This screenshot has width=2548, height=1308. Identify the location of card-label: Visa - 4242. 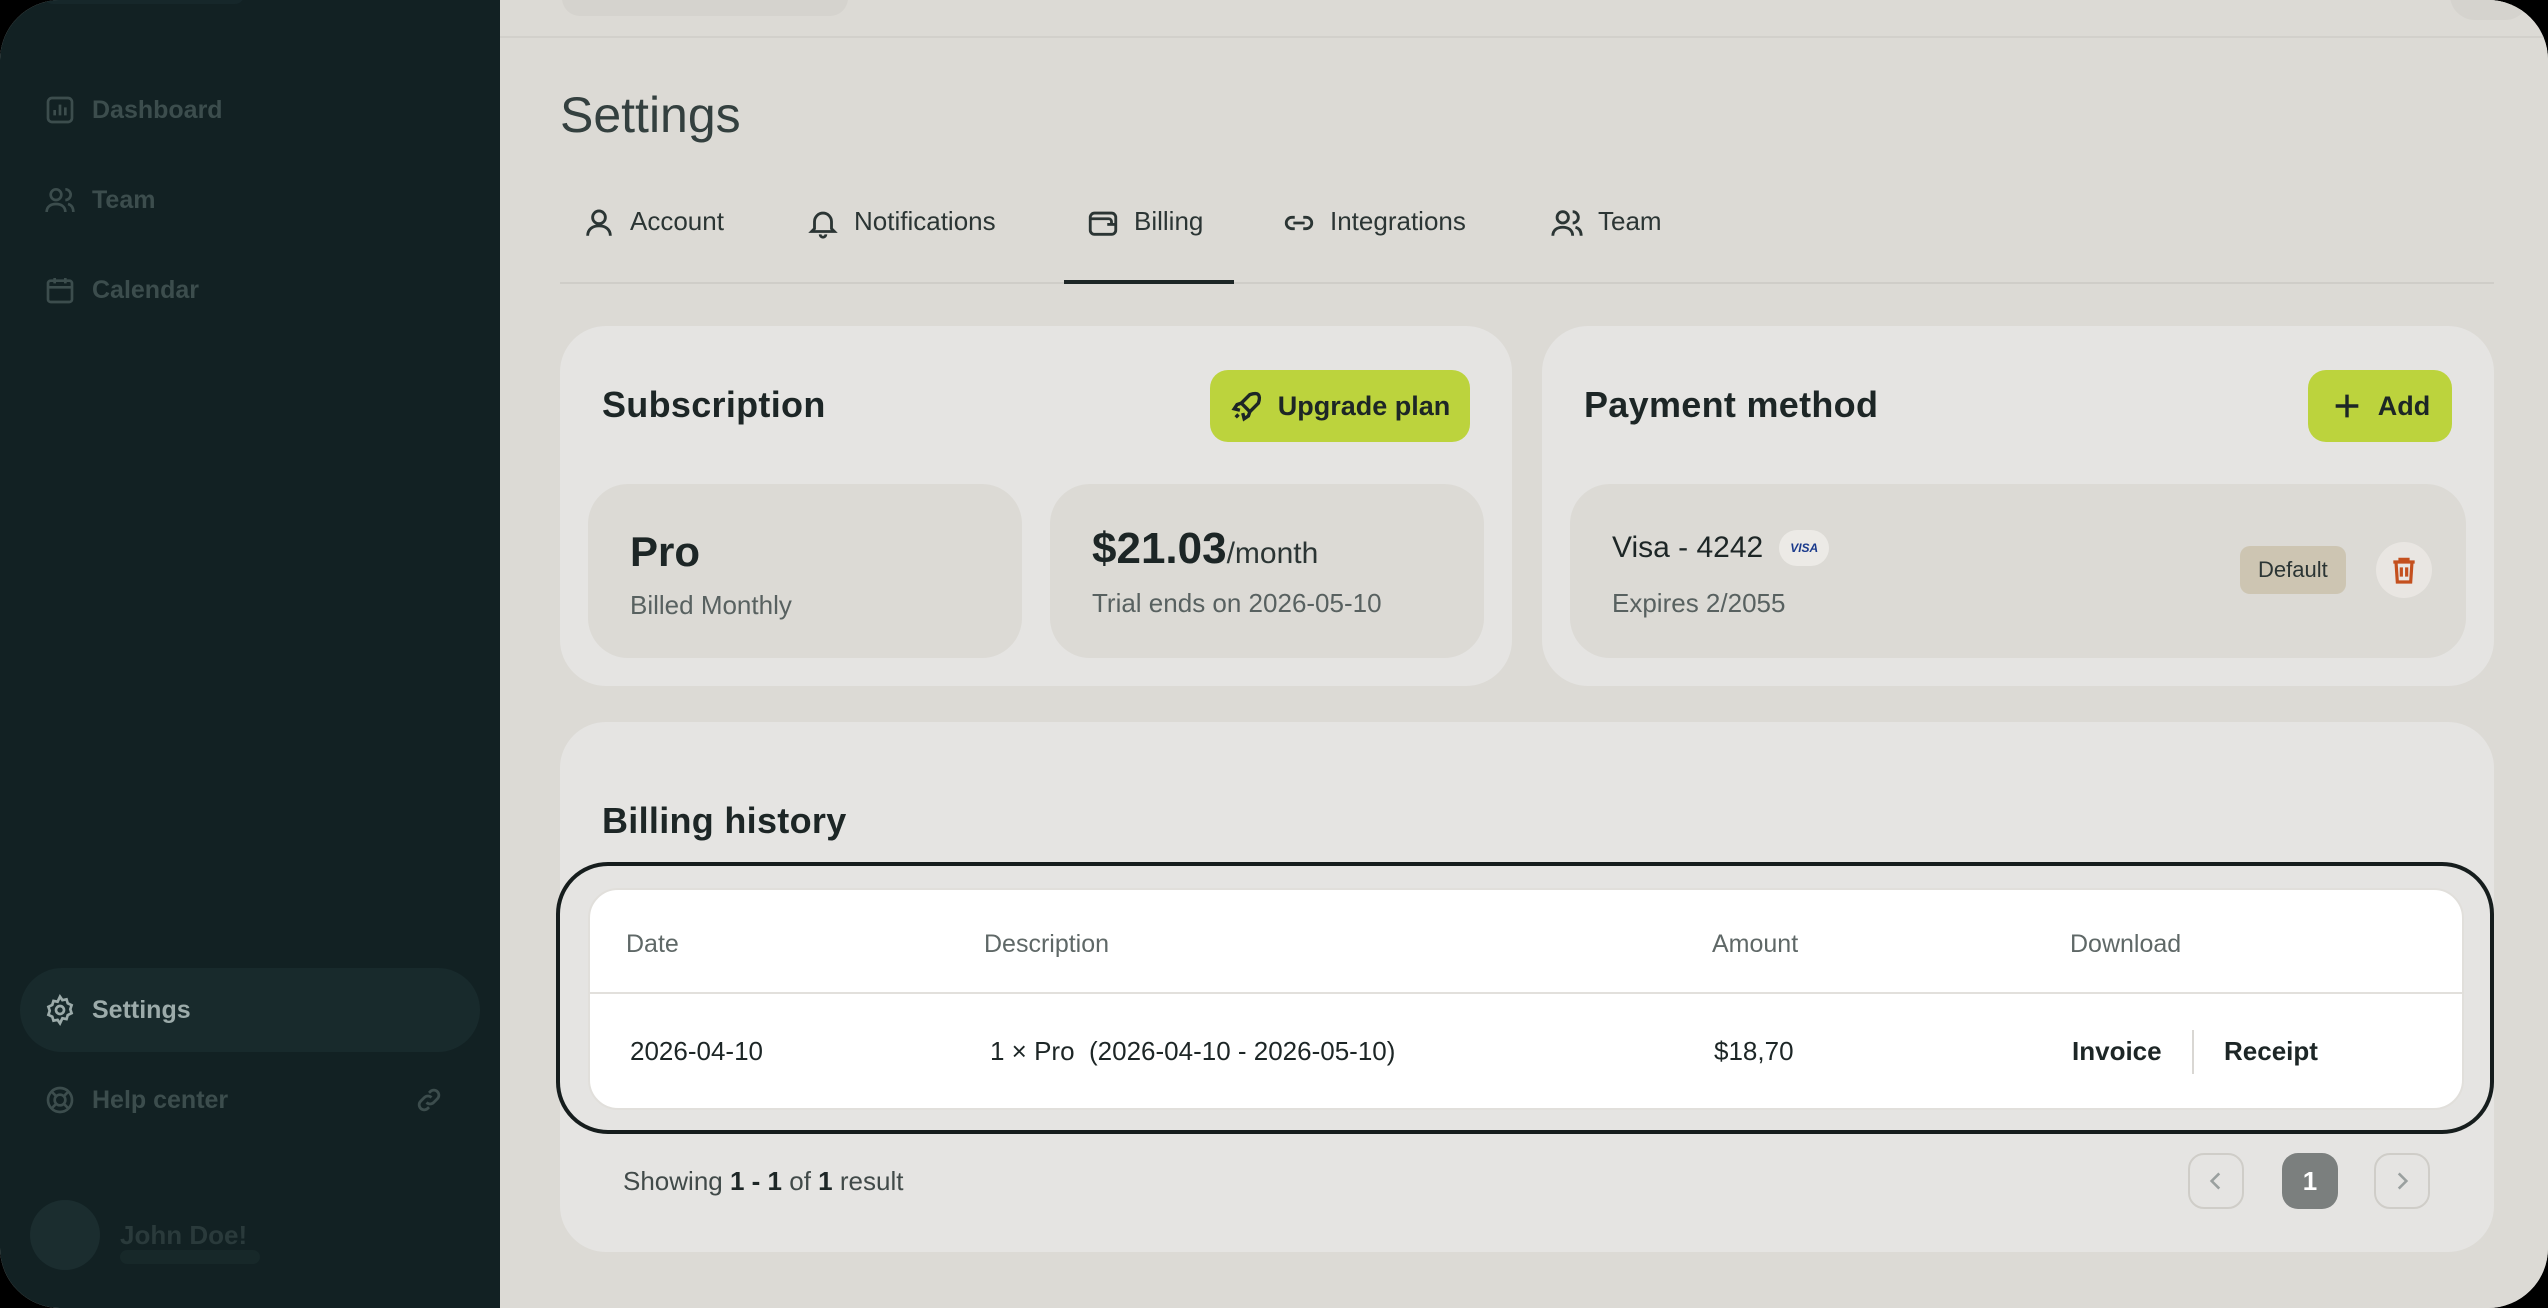
(1688, 547).